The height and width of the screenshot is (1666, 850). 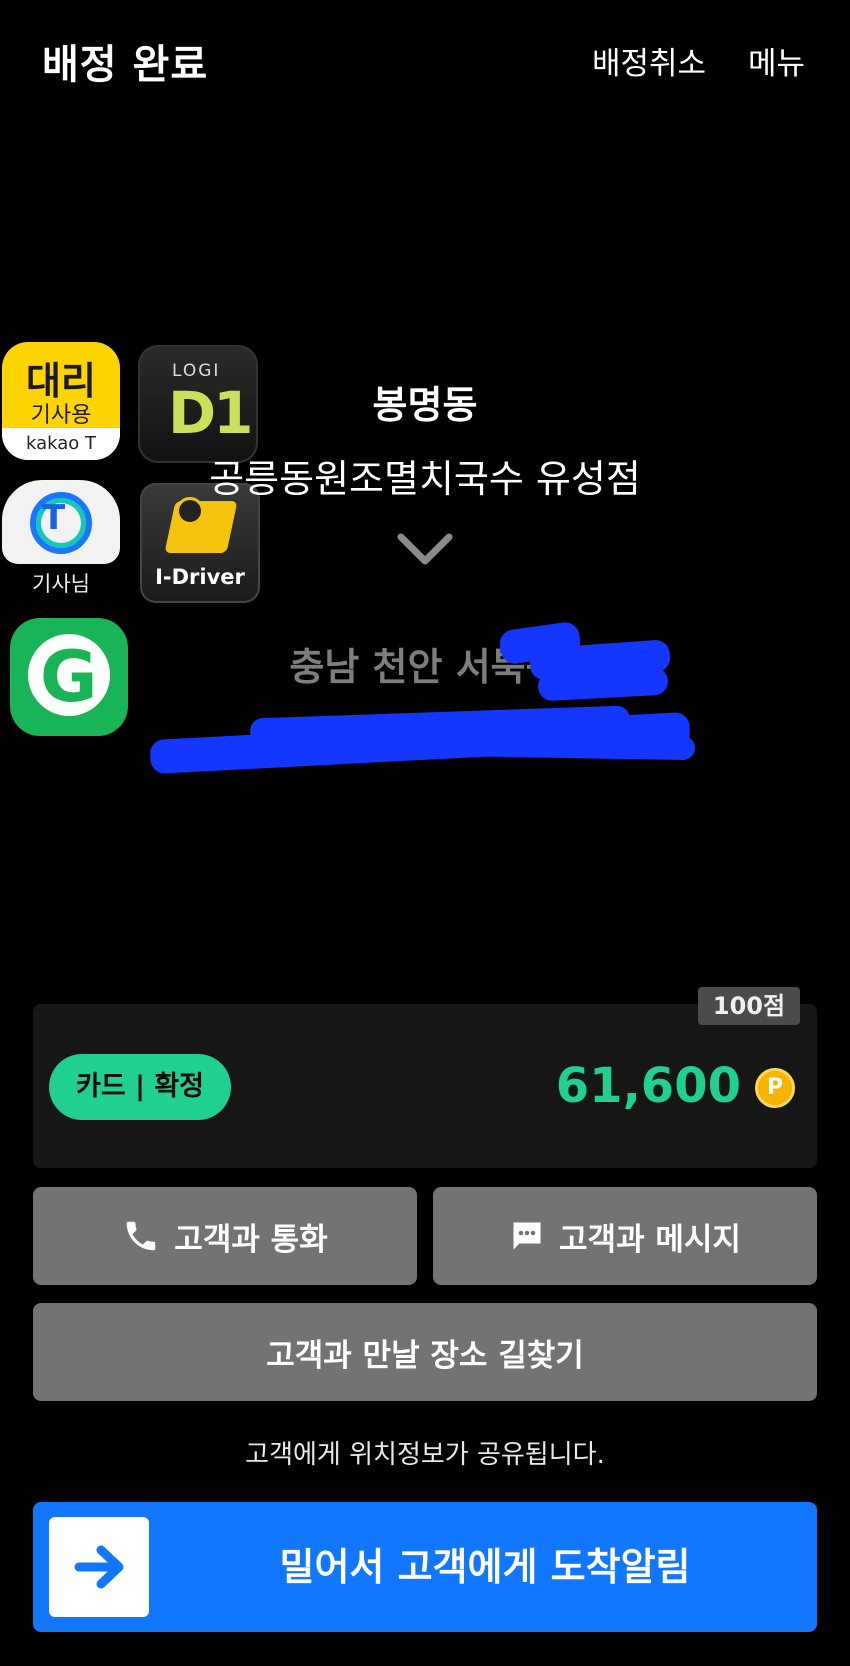 What do you see at coordinates (61, 584) in the screenshot?
I see `tmap-icon-label: 기사님` at bounding box center [61, 584].